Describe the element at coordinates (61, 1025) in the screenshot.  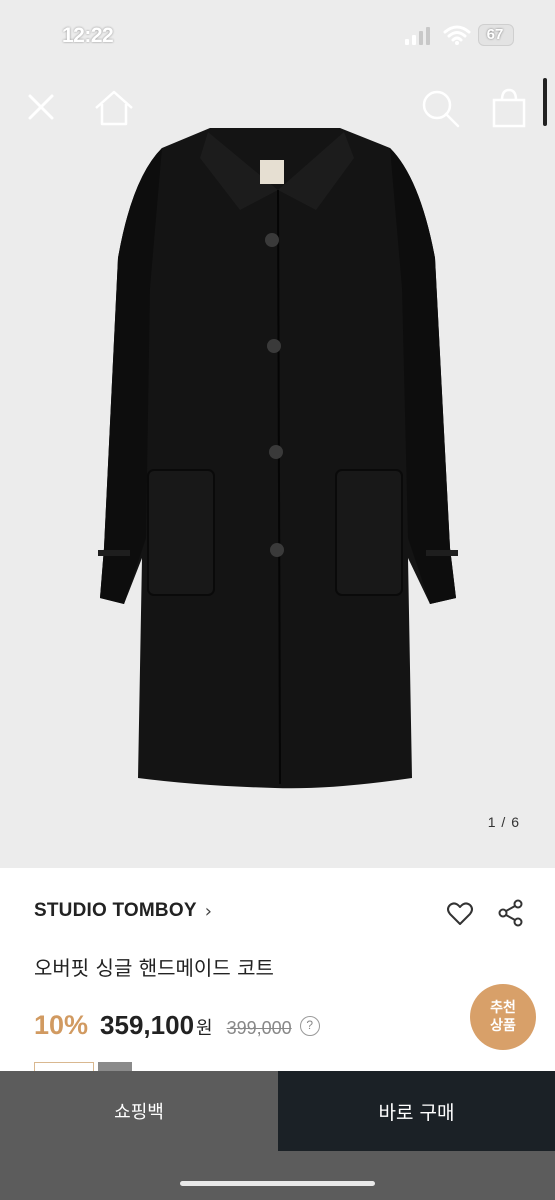
I see `discount-rate: 10%` at that location.